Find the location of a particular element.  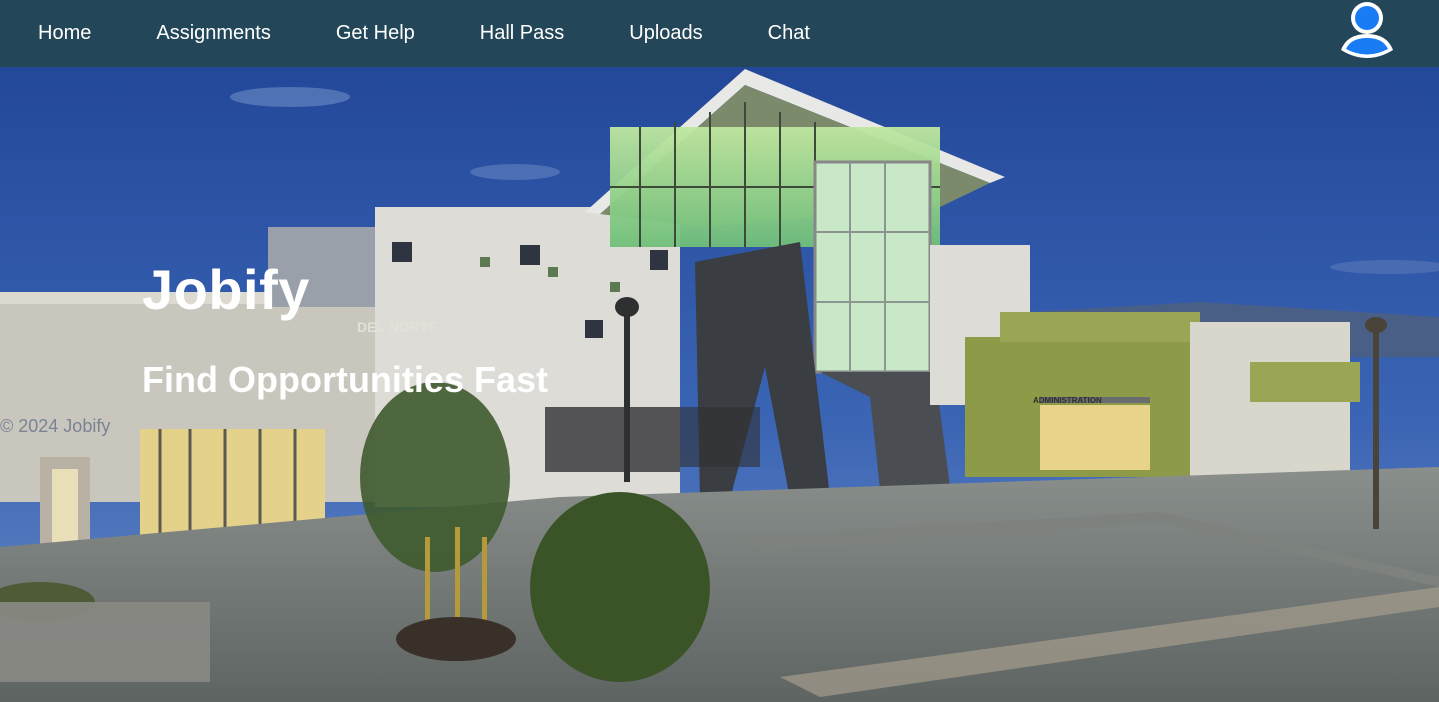

hero-title: Jobify is located at coordinates (226, 289).